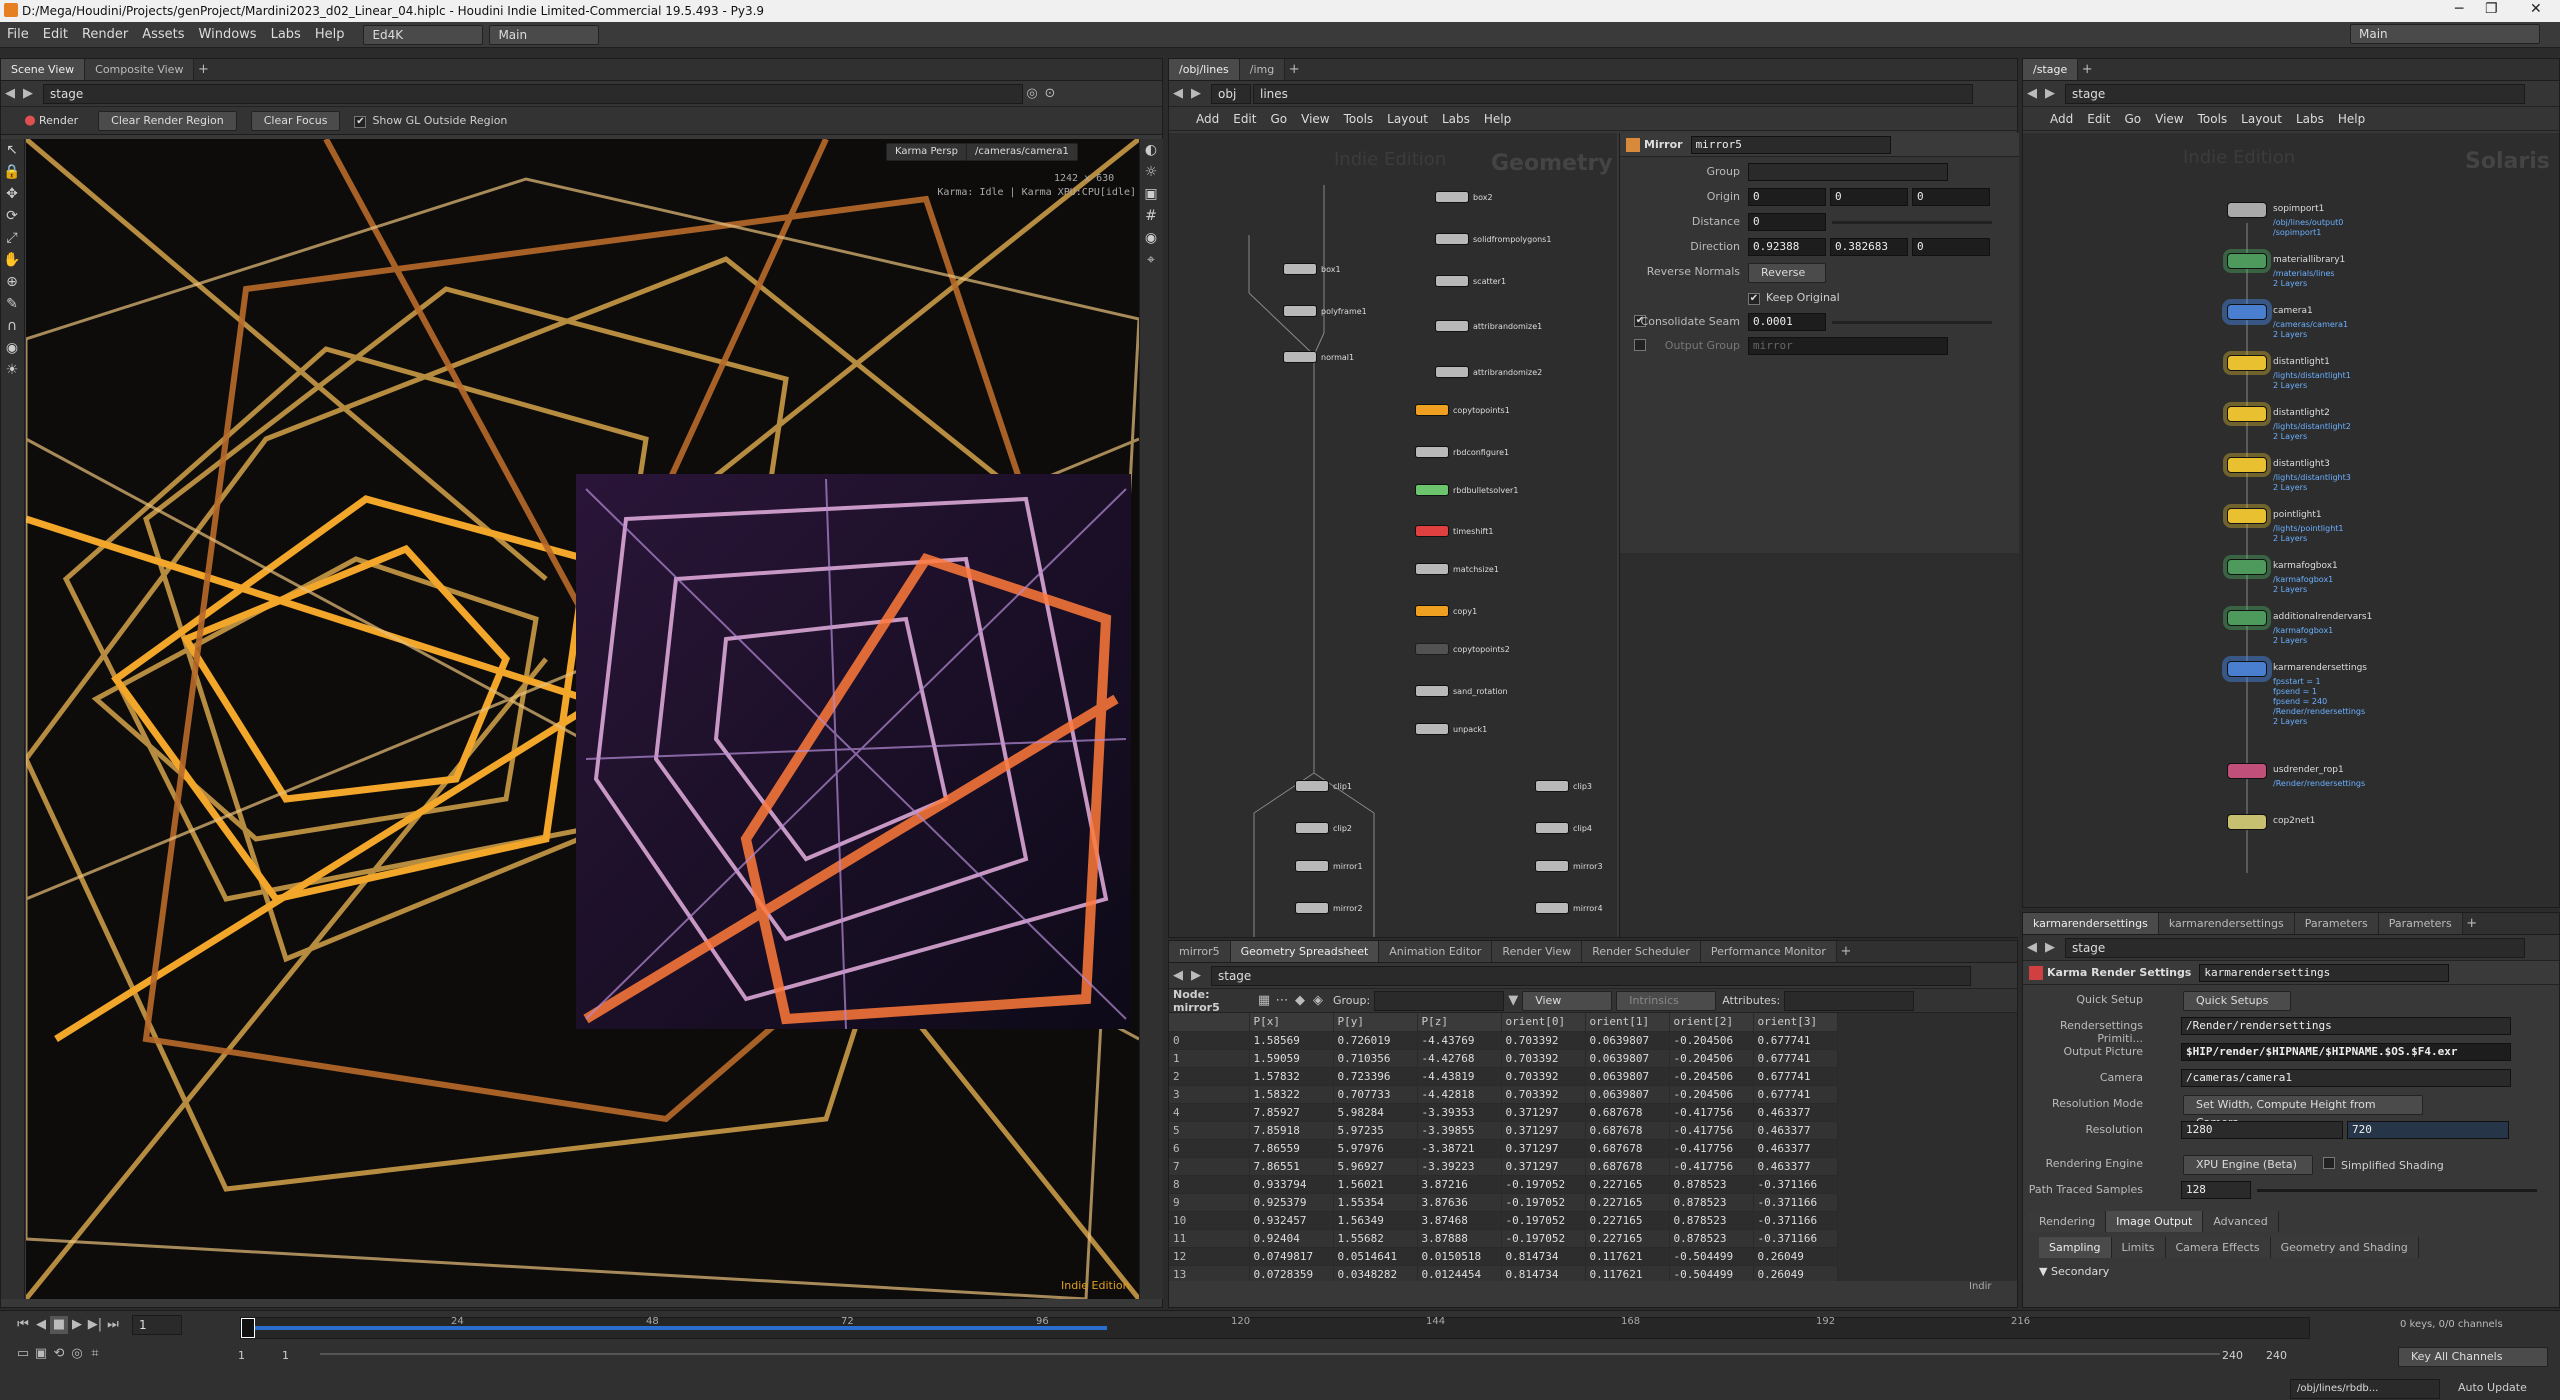 Image resolution: width=2560 pixels, height=1400 pixels. Describe the element at coordinates (55, 35) in the screenshot. I see `menu-edit: Edit` at that location.